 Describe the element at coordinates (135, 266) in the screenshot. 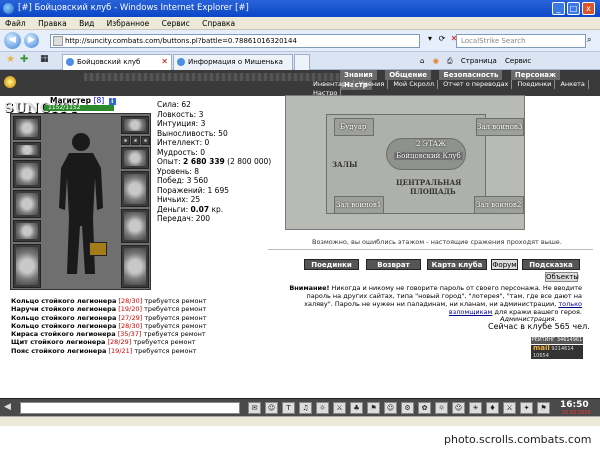

I see `greaves-slot` at that location.